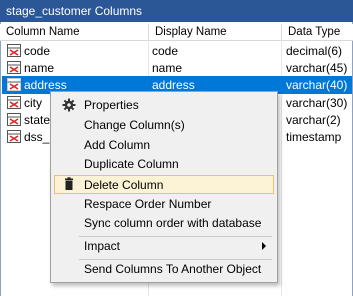 The width and height of the screenshot is (353, 296). Describe the element at coordinates (37, 51) in the screenshot. I see `cell-column-name: code` at that location.